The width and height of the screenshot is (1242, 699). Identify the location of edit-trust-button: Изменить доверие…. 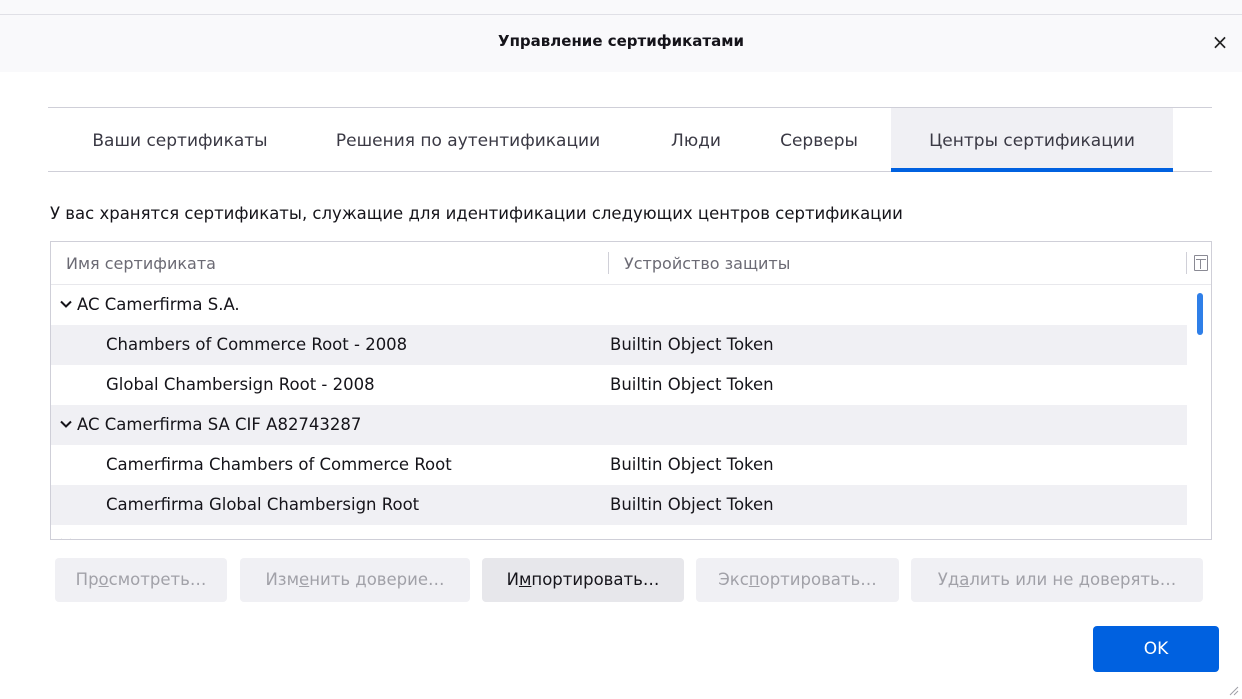
(355, 580).